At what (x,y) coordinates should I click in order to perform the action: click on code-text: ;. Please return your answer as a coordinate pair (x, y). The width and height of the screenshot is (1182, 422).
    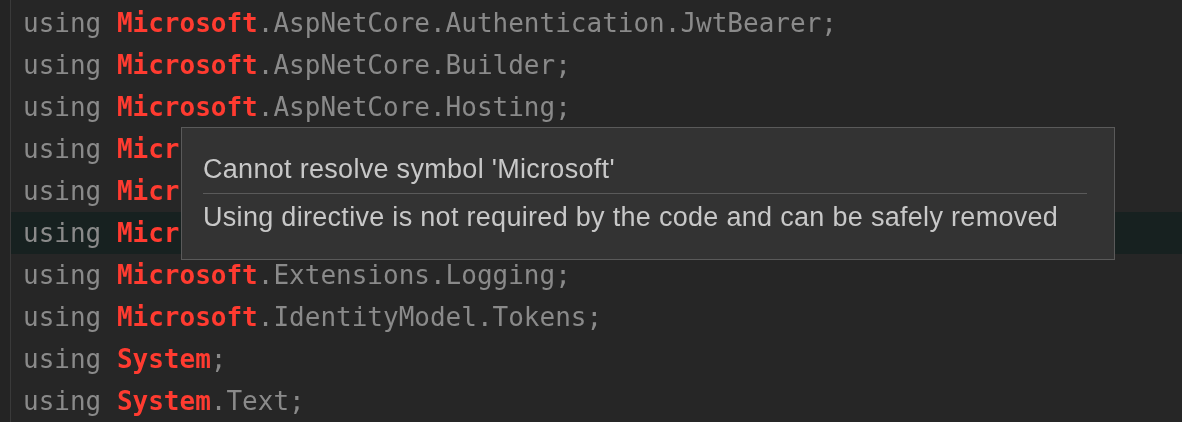
    Looking at the image, I should click on (218, 359).